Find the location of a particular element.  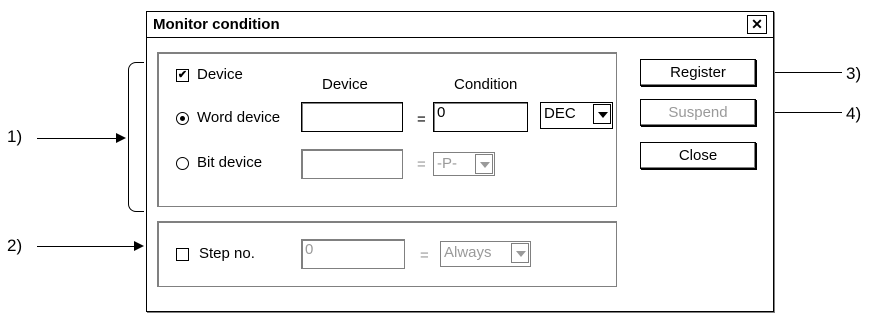

step-condition-select: Always is located at coordinates (485, 254).